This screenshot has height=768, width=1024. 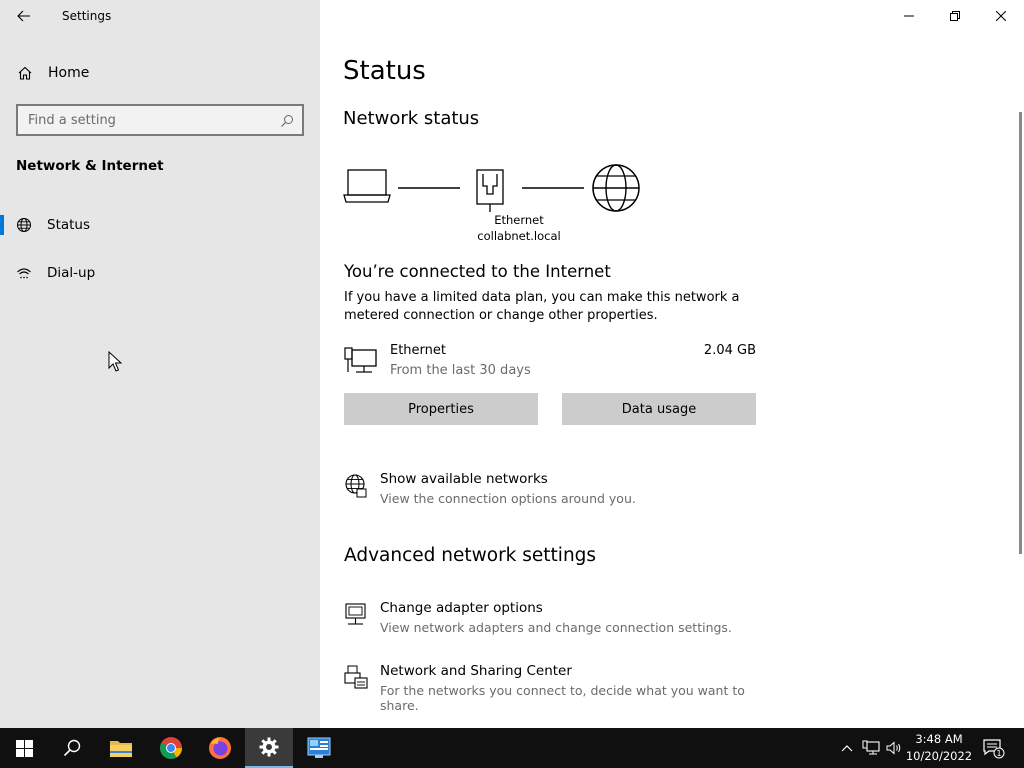 I want to click on mouse-cursor-icon, so click(x=115, y=361).